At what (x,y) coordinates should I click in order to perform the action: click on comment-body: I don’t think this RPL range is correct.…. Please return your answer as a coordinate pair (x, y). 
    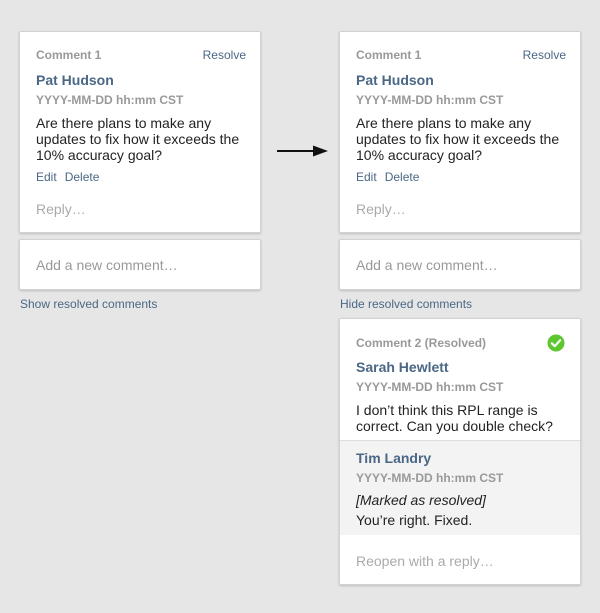
    Looking at the image, I should click on (461, 418).